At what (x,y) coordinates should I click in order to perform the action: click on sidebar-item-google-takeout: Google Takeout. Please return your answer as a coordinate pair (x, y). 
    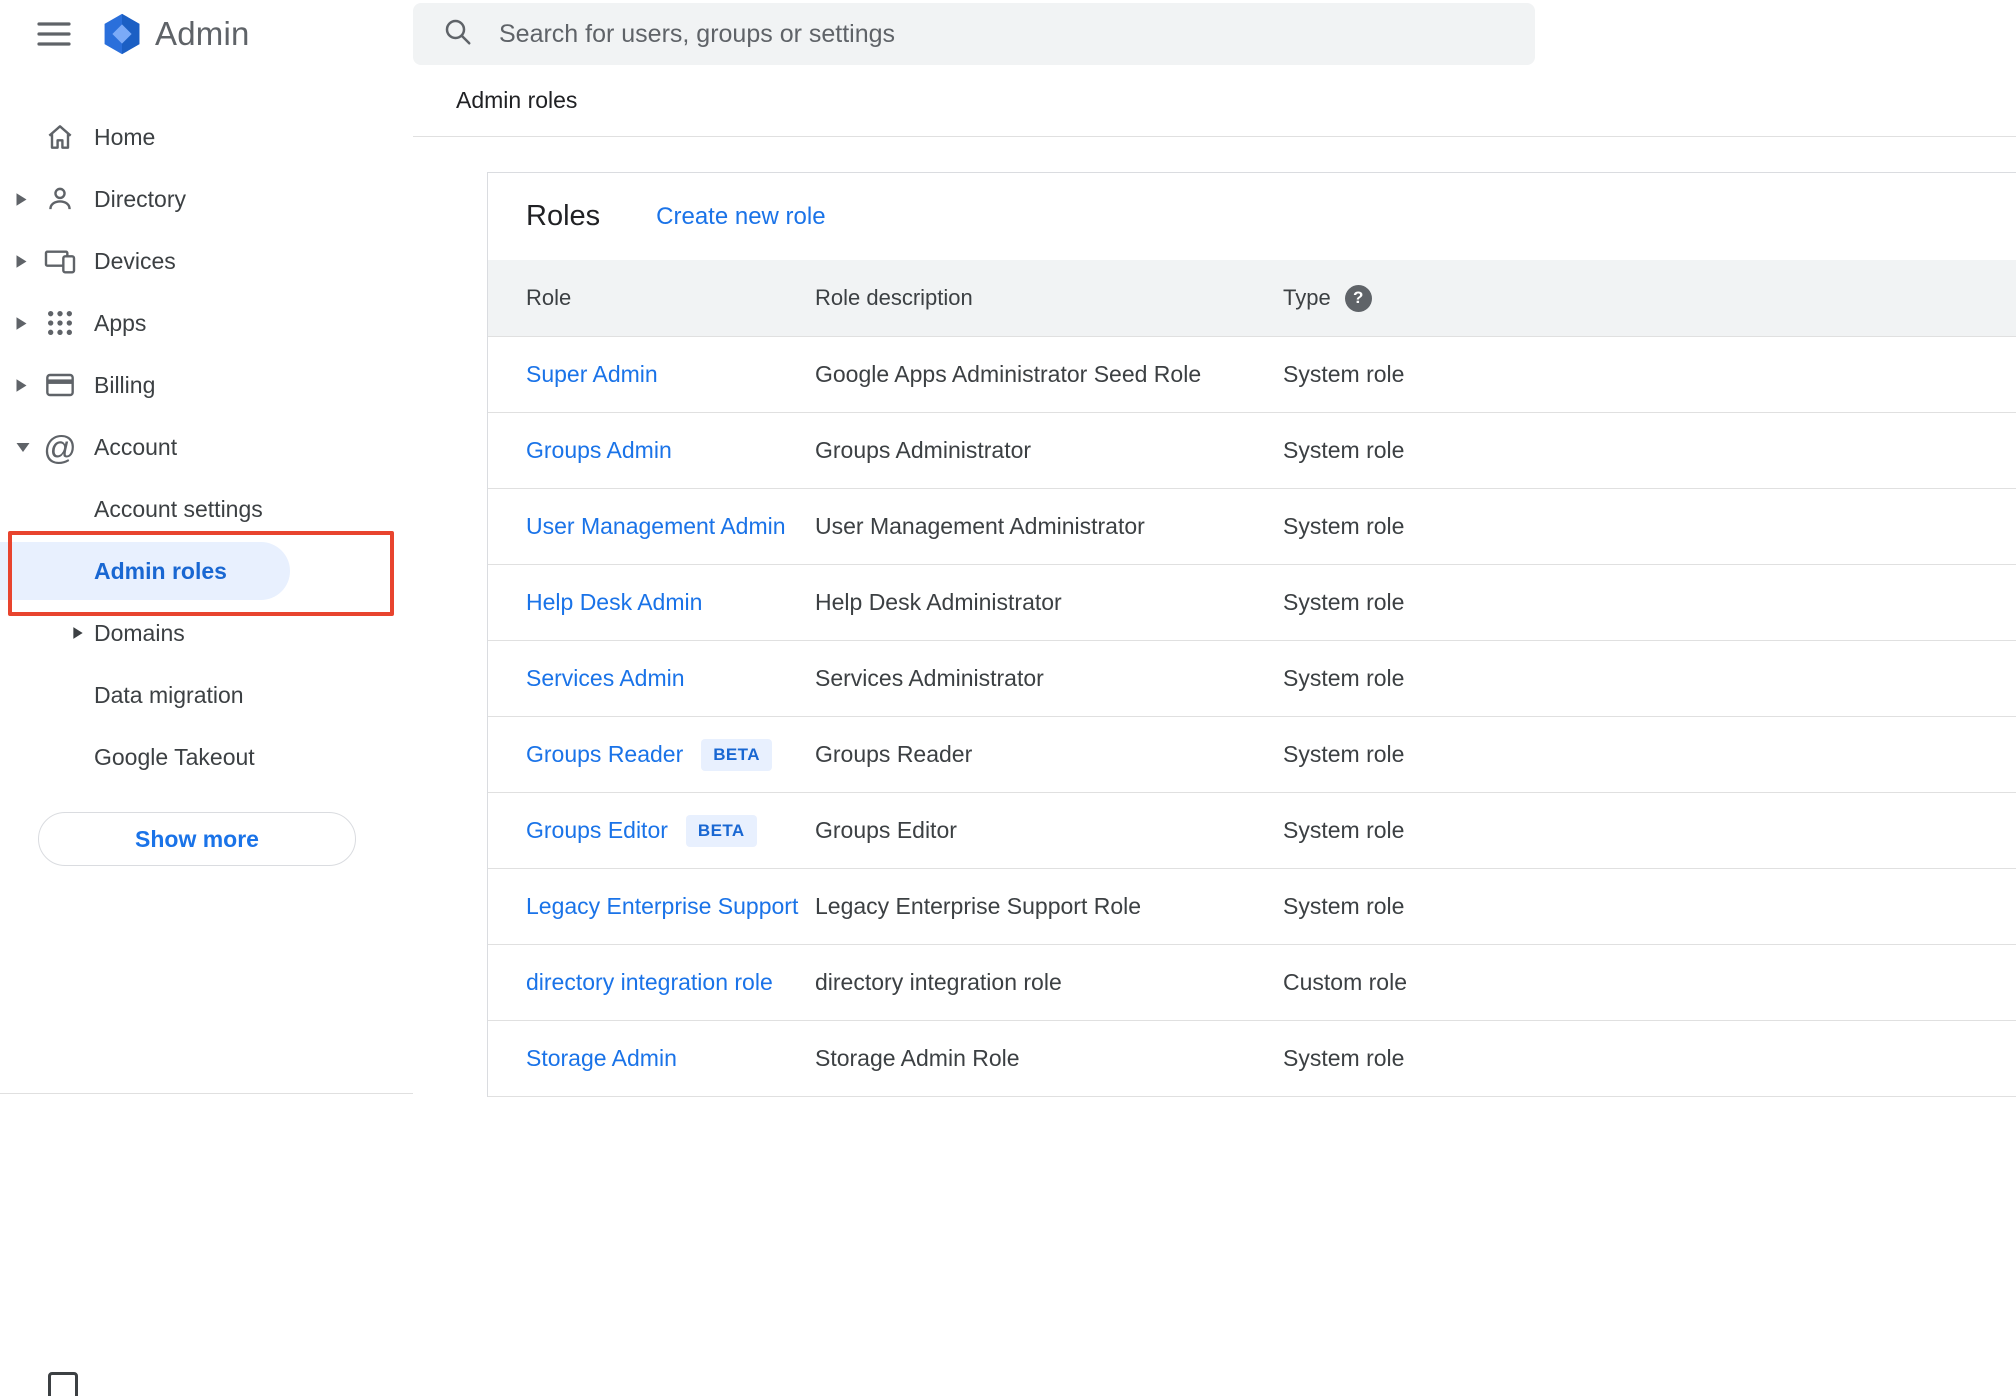
    Looking at the image, I should click on (206, 757).